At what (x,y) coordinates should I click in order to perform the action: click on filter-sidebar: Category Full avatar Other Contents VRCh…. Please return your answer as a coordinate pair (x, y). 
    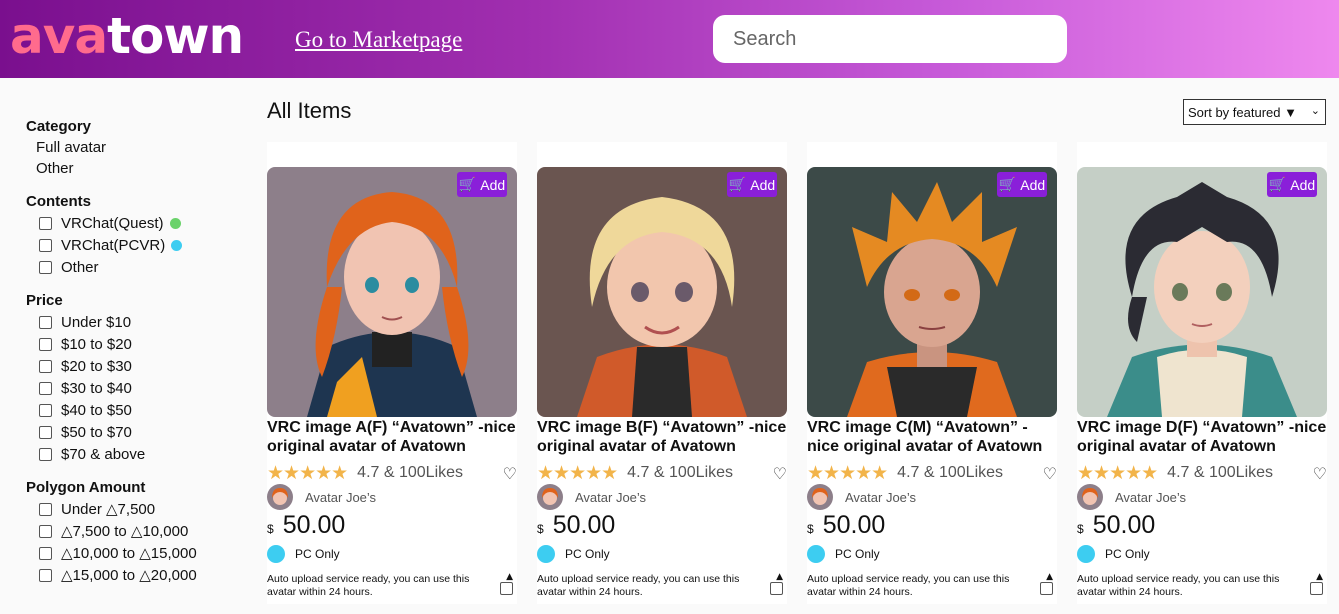
    Looking at the image, I should click on (133, 359).